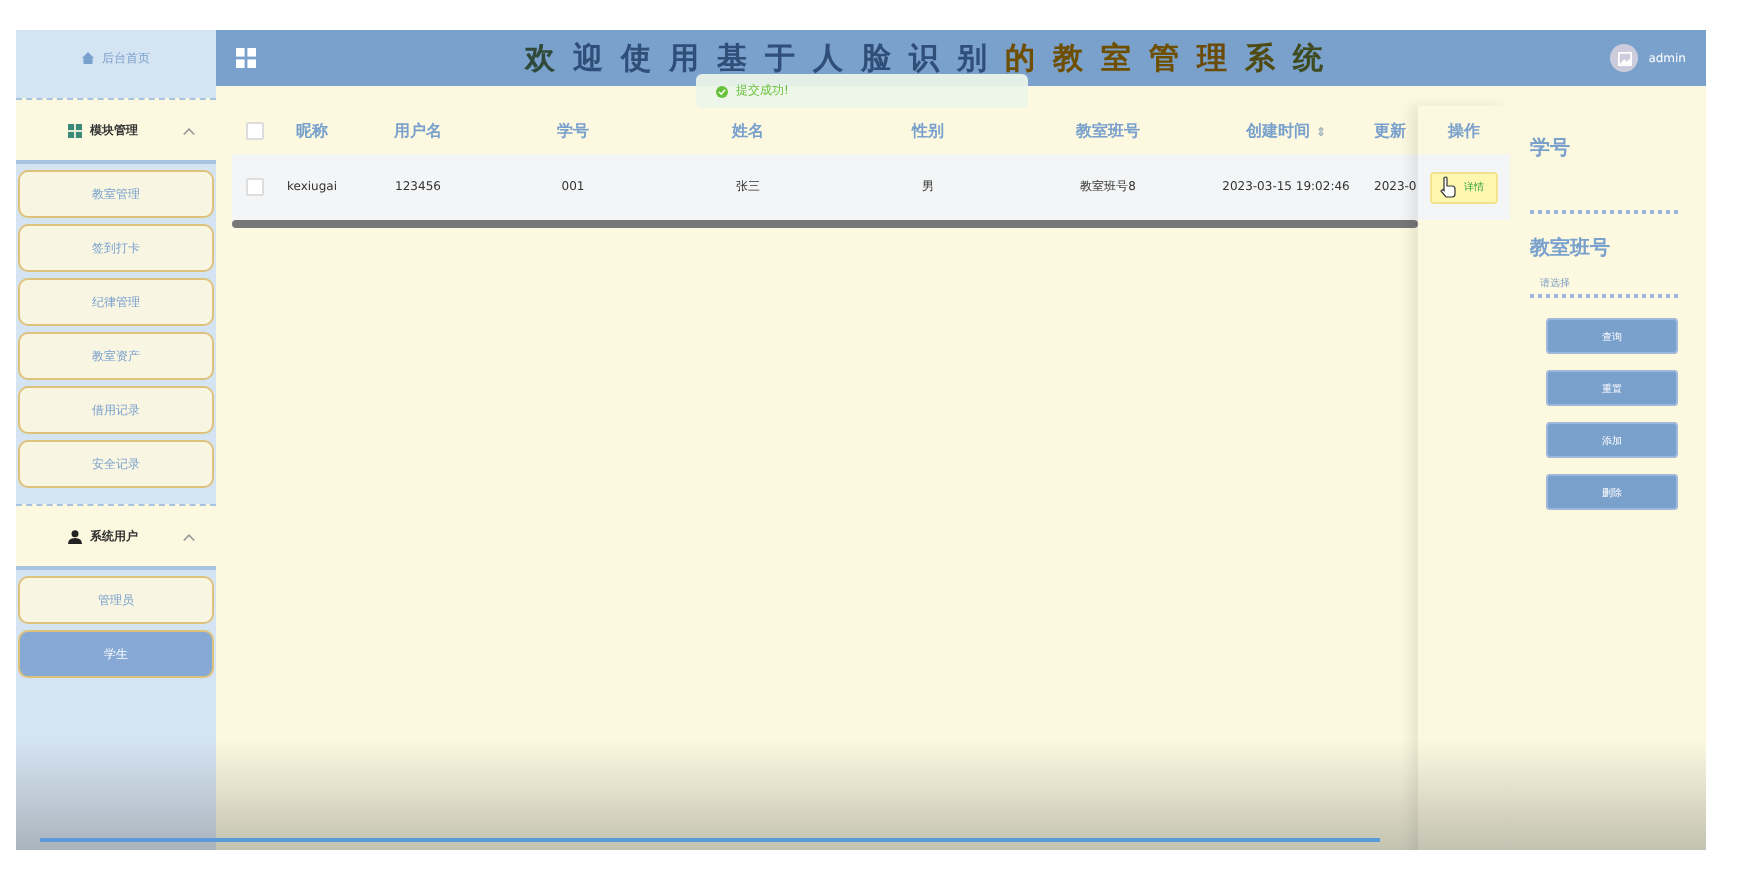  What do you see at coordinates (825, 224) in the screenshot?
I see `horizontal-scrollbar` at bounding box center [825, 224].